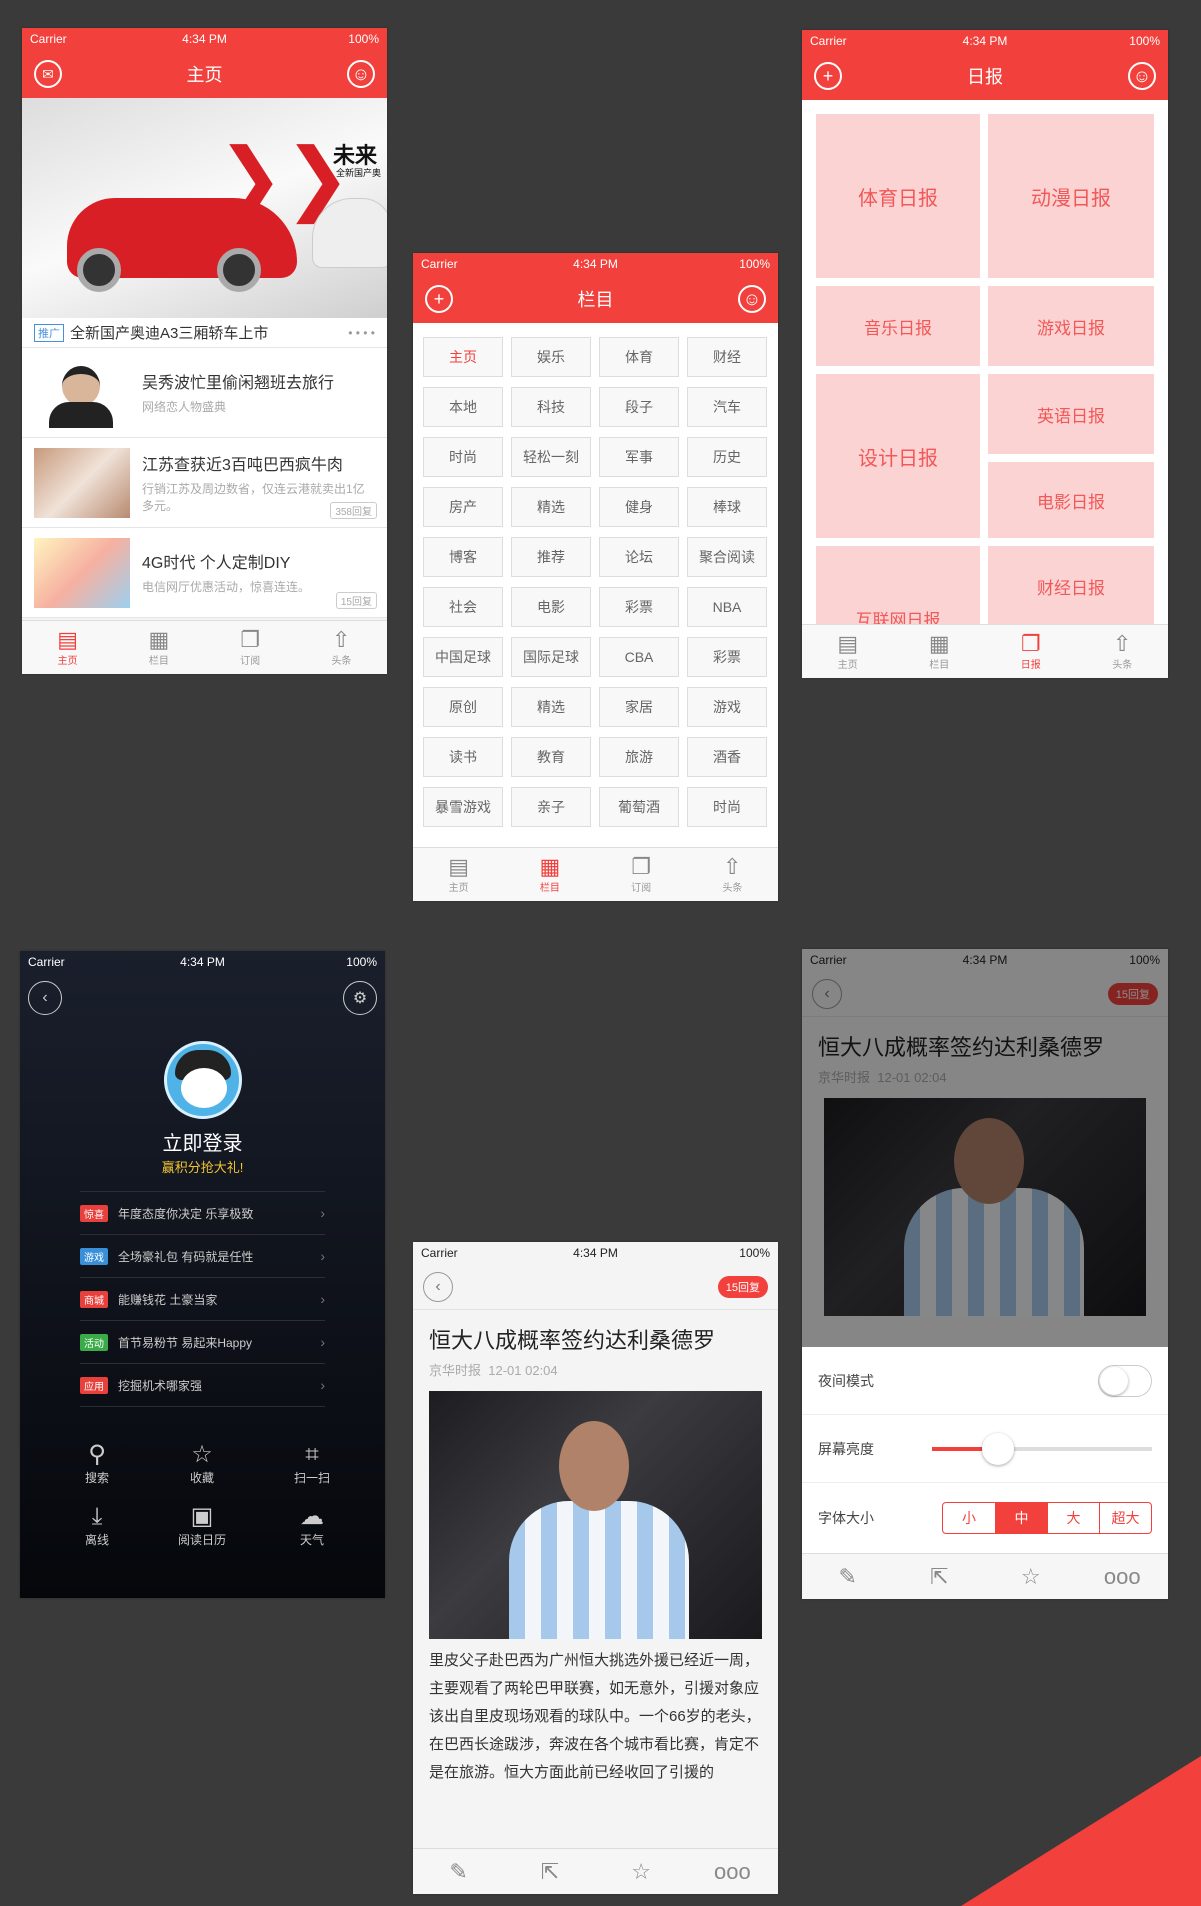 The width and height of the screenshot is (1201, 1906). What do you see at coordinates (97, 1463) in the screenshot?
I see `grid-search: ⚲ 搜索` at bounding box center [97, 1463].